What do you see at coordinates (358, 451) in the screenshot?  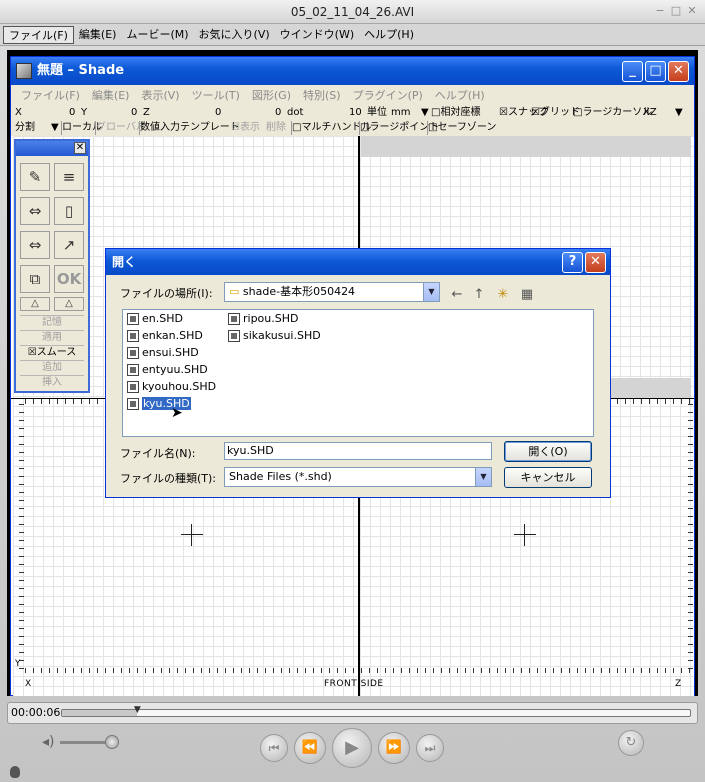 I see `filename-input: kyu.SHD` at bounding box center [358, 451].